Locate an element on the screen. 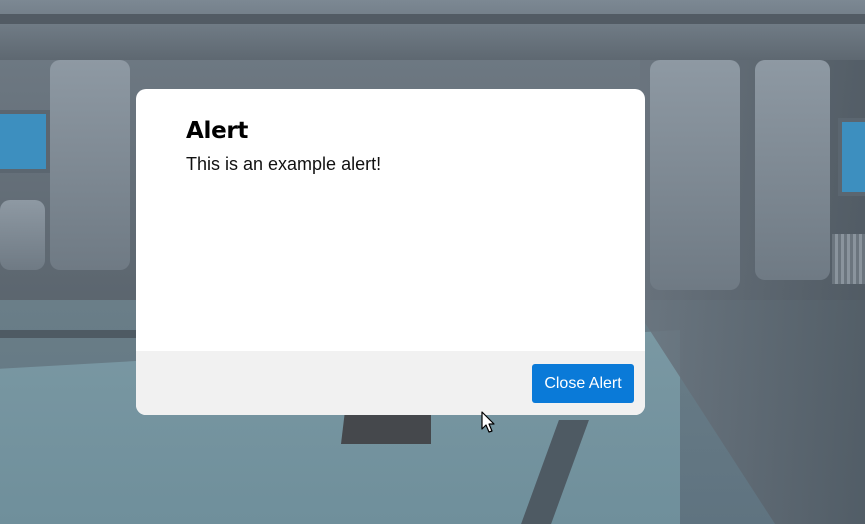 This screenshot has width=865, height=524. seat-left is located at coordinates (90, 165).